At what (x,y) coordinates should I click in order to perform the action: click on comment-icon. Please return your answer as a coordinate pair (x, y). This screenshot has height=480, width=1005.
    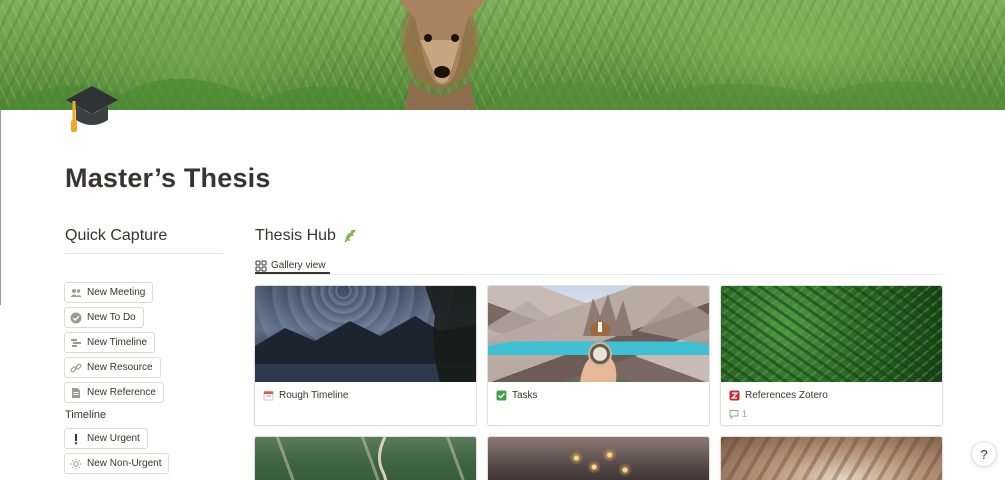
    Looking at the image, I should click on (734, 414).